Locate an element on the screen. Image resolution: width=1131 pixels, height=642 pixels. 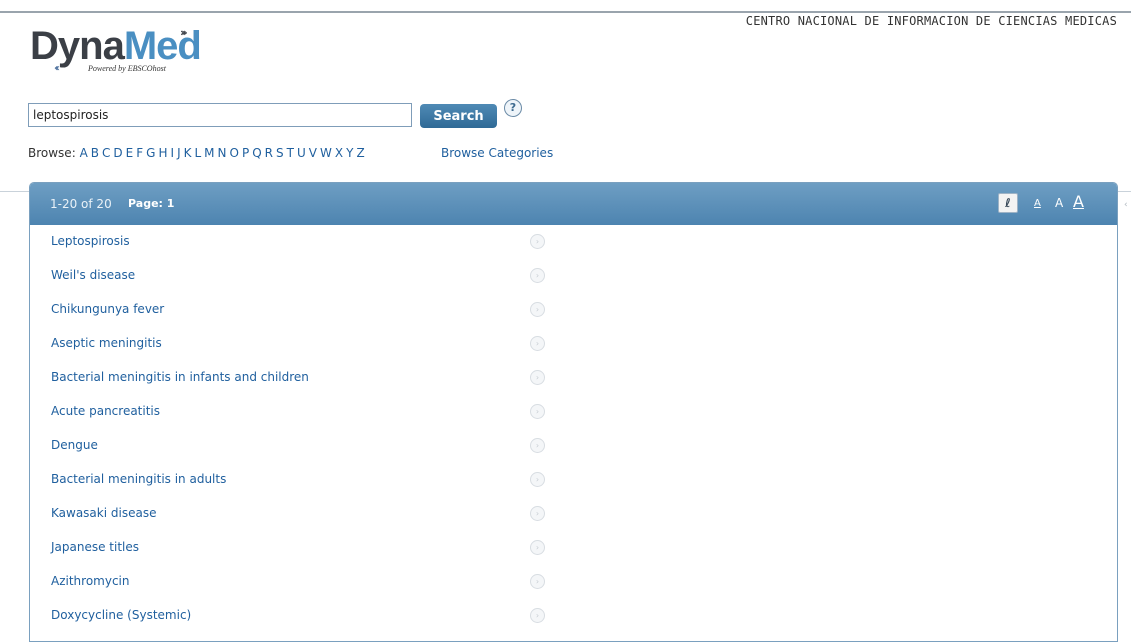
result-title-link: Aseptic meningitis is located at coordinates (106, 343).